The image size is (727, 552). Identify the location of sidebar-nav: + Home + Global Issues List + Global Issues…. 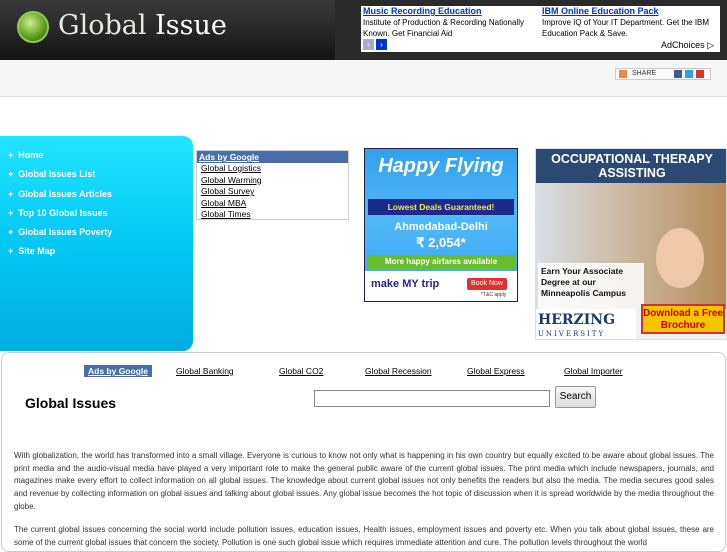
(96, 243).